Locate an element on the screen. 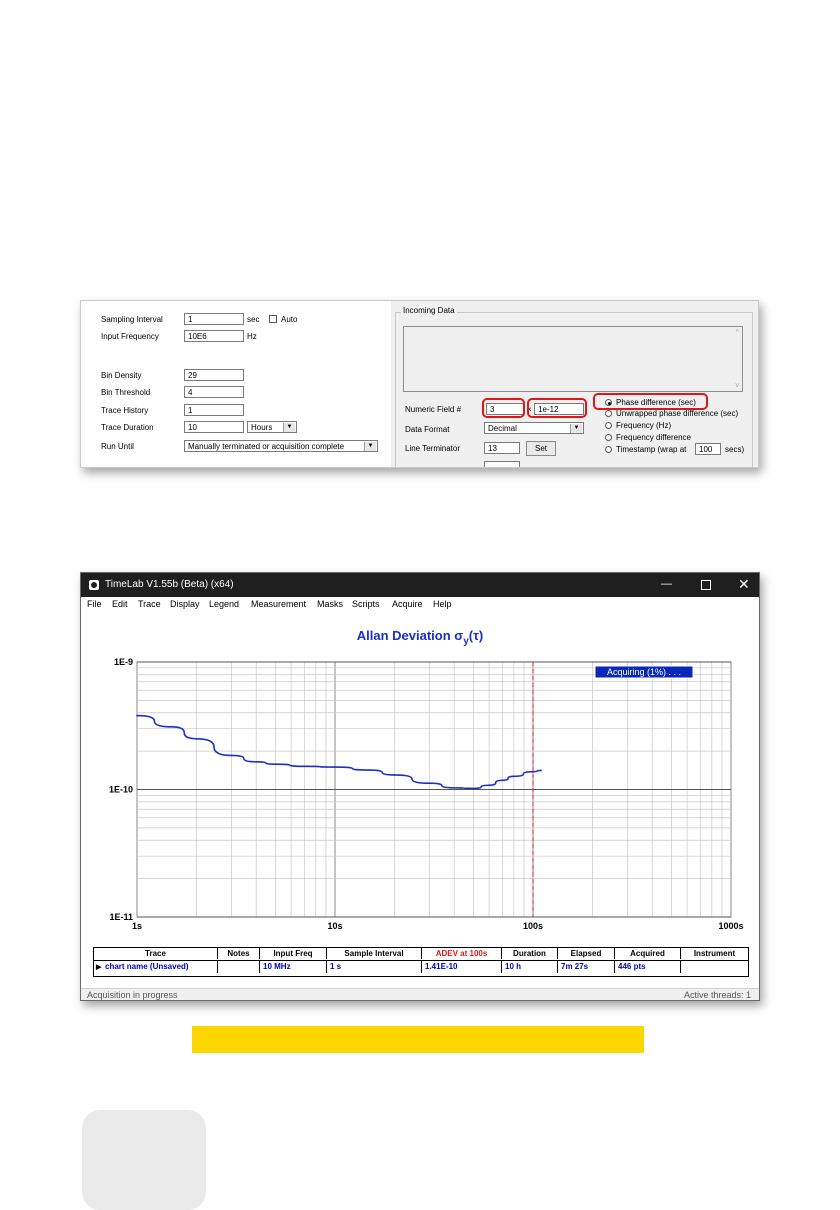 Image resolution: width=840 pixels, height=1210 pixels. radio-unwrapped-phase is located at coordinates (608, 413).